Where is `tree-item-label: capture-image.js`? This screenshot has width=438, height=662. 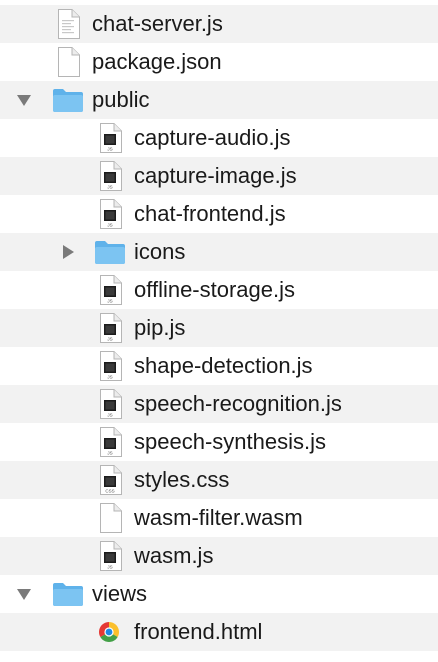 tree-item-label: capture-image.js is located at coordinates (215, 175).